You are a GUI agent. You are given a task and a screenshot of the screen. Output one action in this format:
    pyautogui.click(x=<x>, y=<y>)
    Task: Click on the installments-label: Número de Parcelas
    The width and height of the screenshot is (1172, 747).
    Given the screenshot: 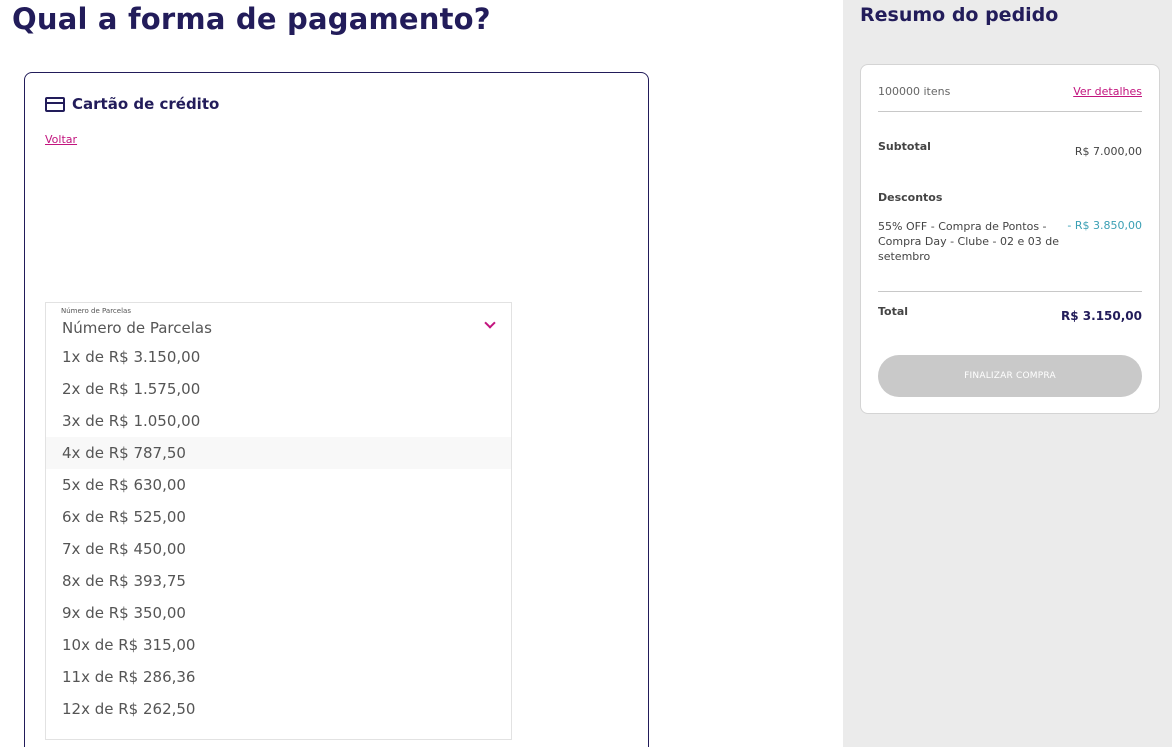 What is the action you would take?
    pyautogui.click(x=96, y=311)
    